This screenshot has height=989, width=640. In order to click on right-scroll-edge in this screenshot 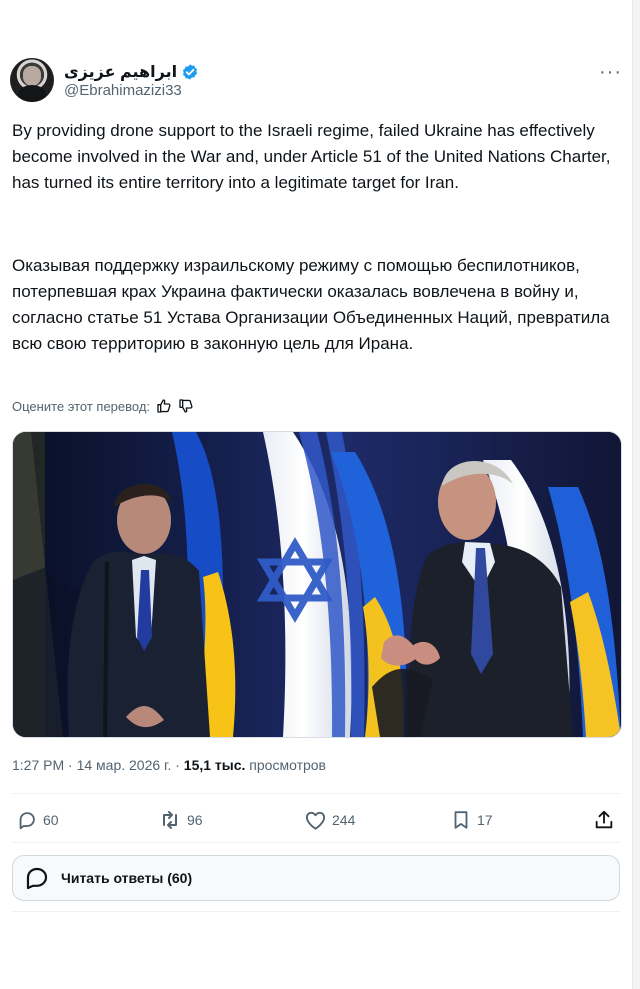, I will do `click(636, 494)`.